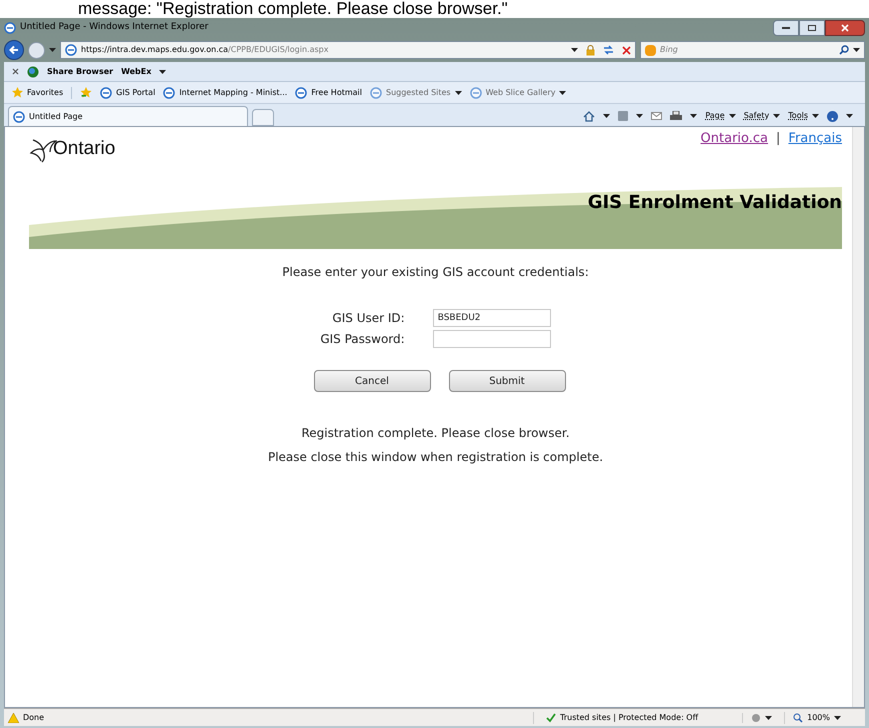 The width and height of the screenshot is (869, 728). I want to click on check-icon, so click(551, 717).